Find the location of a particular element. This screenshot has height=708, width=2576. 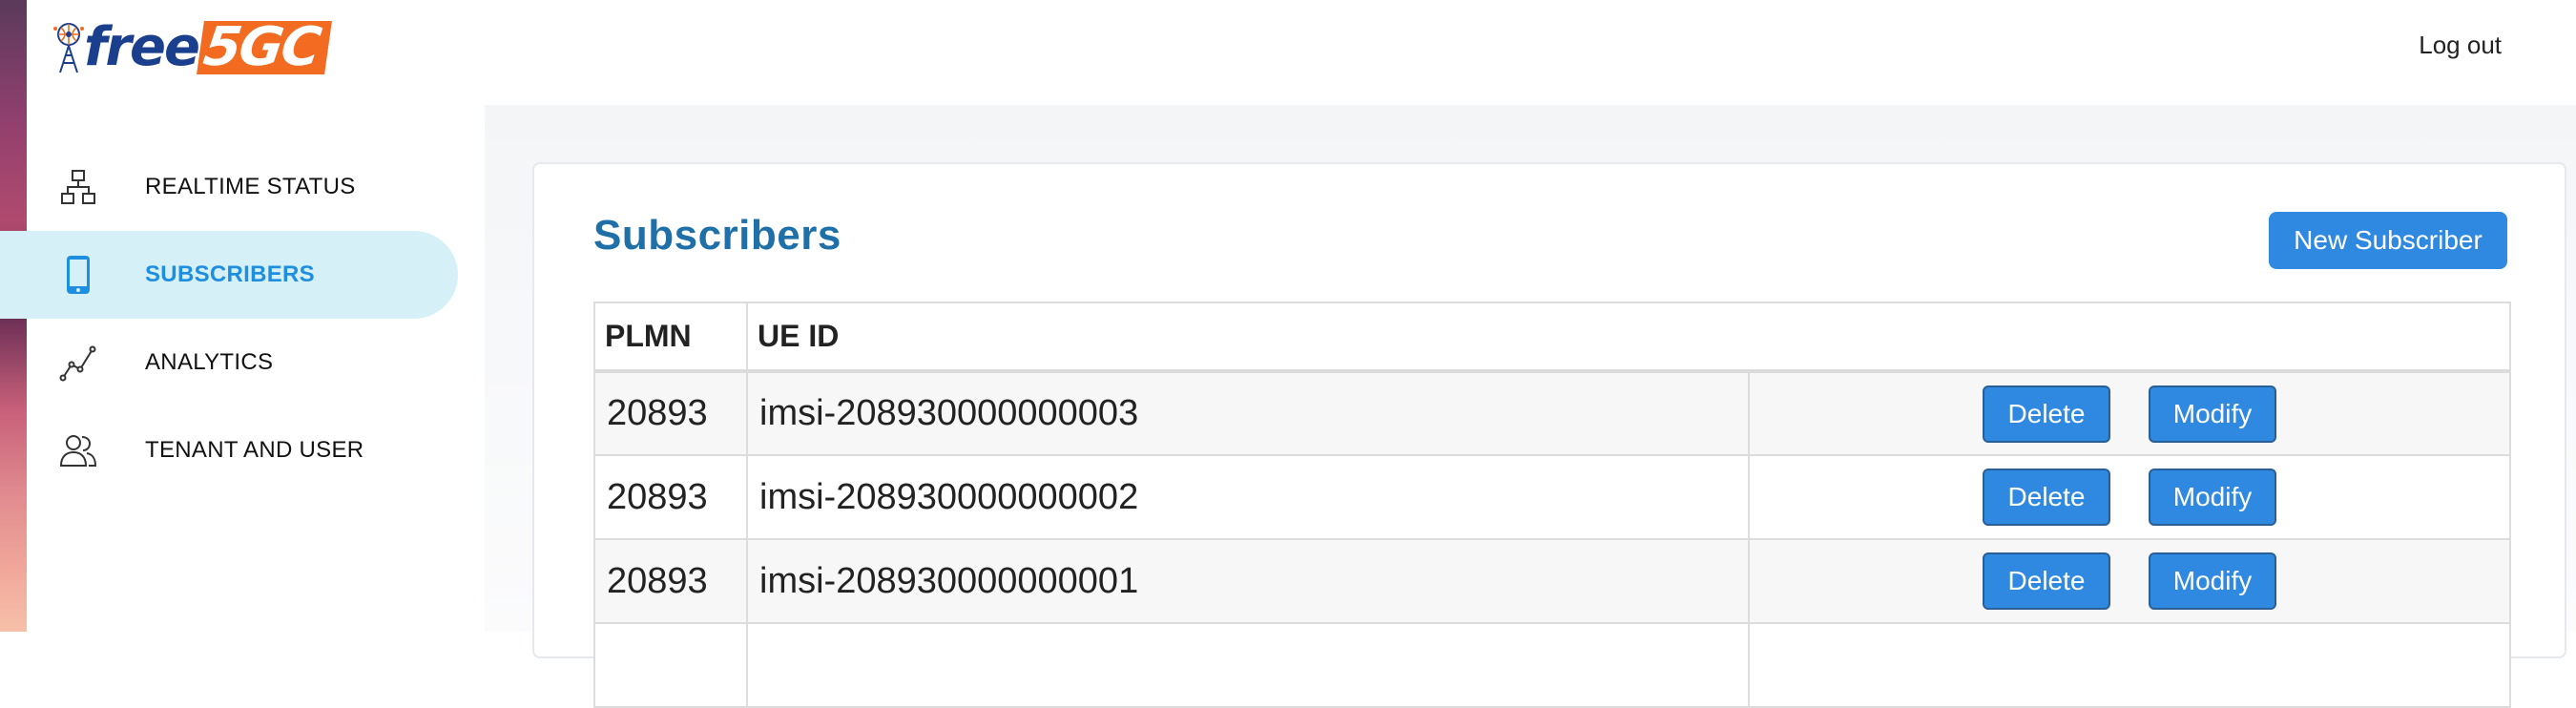

table-row is located at coordinates (1552, 665).